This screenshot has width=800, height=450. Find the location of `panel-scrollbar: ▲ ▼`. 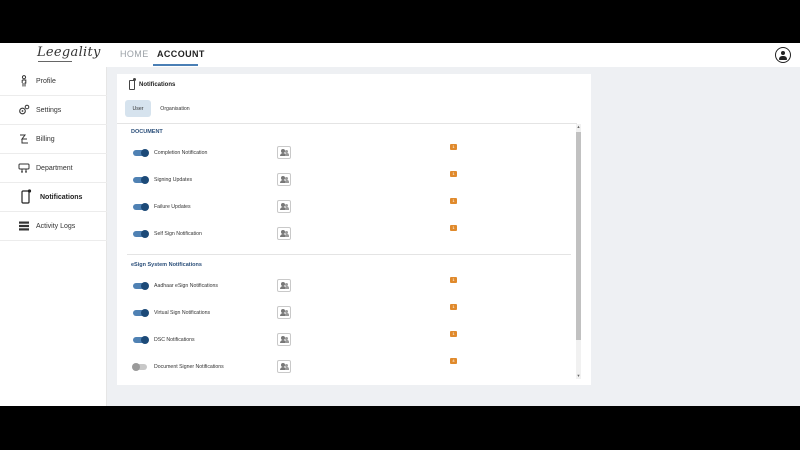

panel-scrollbar: ▲ ▼ is located at coordinates (578, 251).